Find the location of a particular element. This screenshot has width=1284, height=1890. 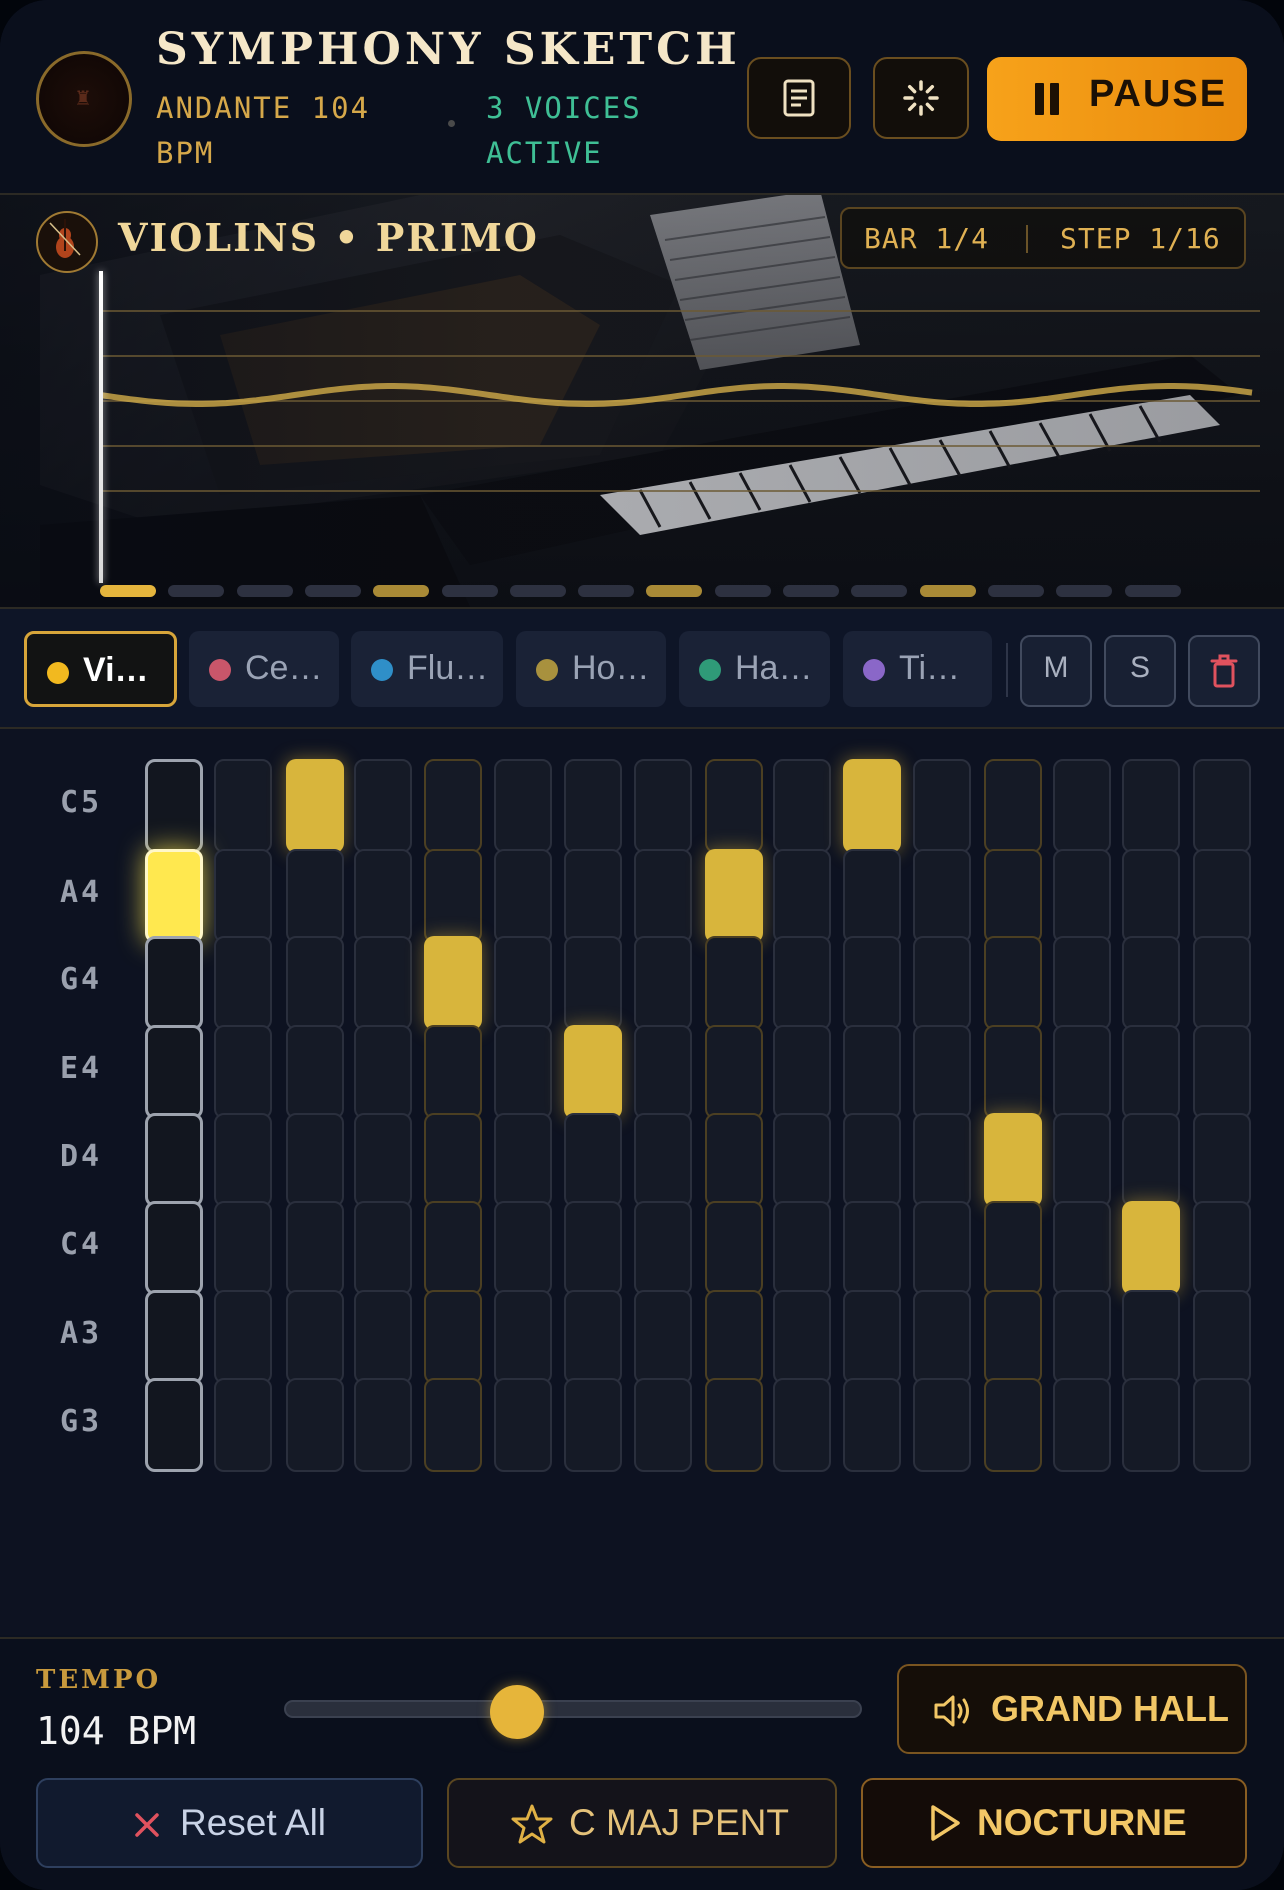

scale-button: C MAJ PENT is located at coordinates (642, 1823).